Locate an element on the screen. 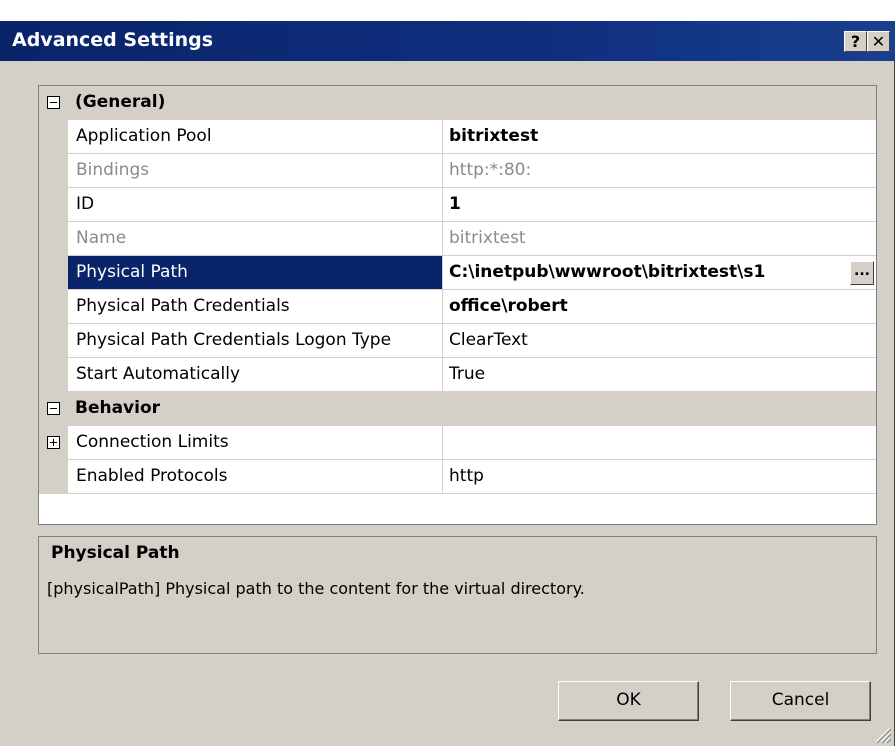 This screenshot has width=895, height=746. ok-button: OK is located at coordinates (628, 701).